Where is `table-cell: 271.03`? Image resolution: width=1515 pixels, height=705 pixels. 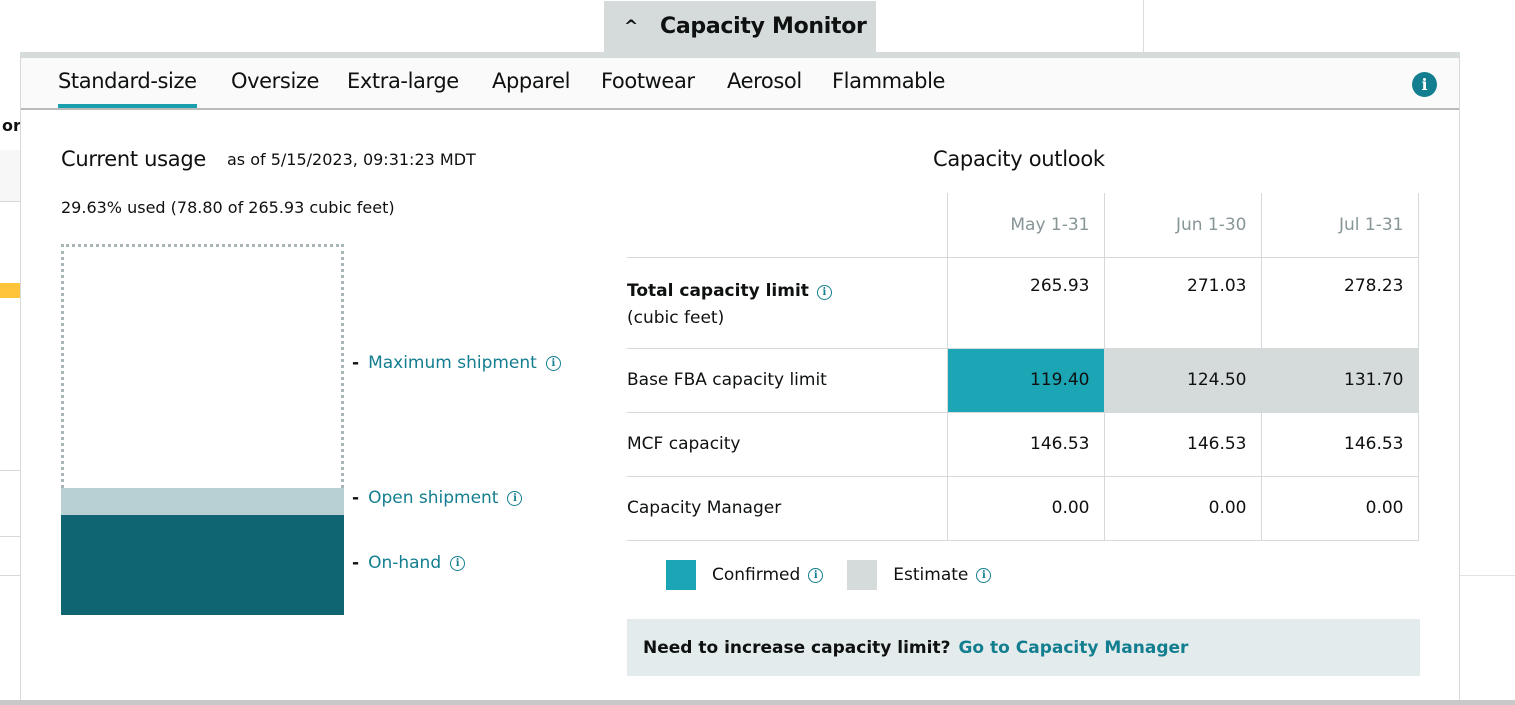 table-cell: 271.03 is located at coordinates (1182, 303).